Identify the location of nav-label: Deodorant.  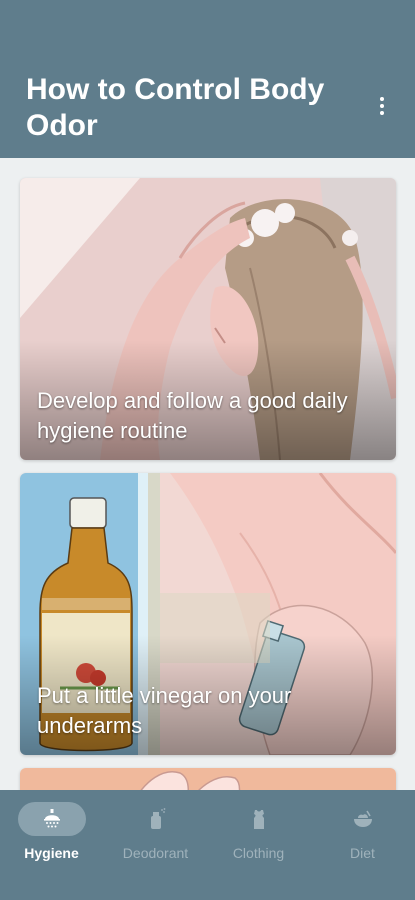
(155, 853).